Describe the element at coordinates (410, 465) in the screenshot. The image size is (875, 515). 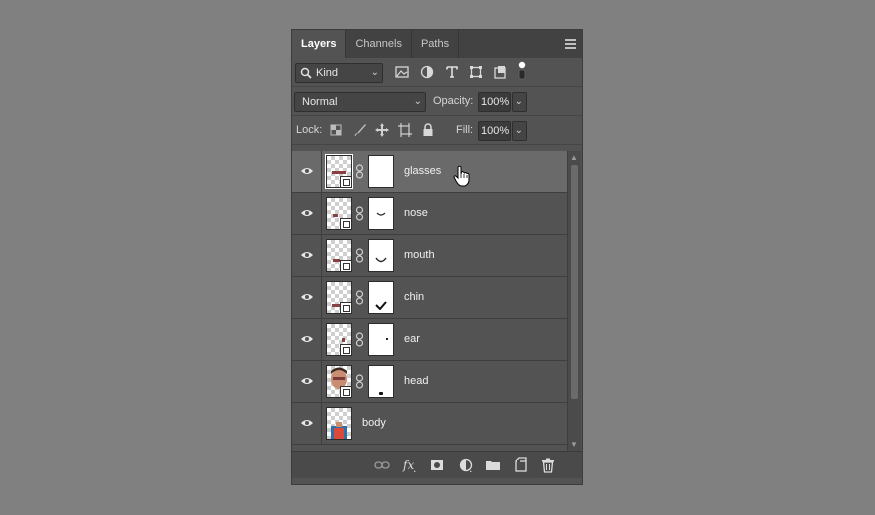
I see `fx-icon: fx` at that location.